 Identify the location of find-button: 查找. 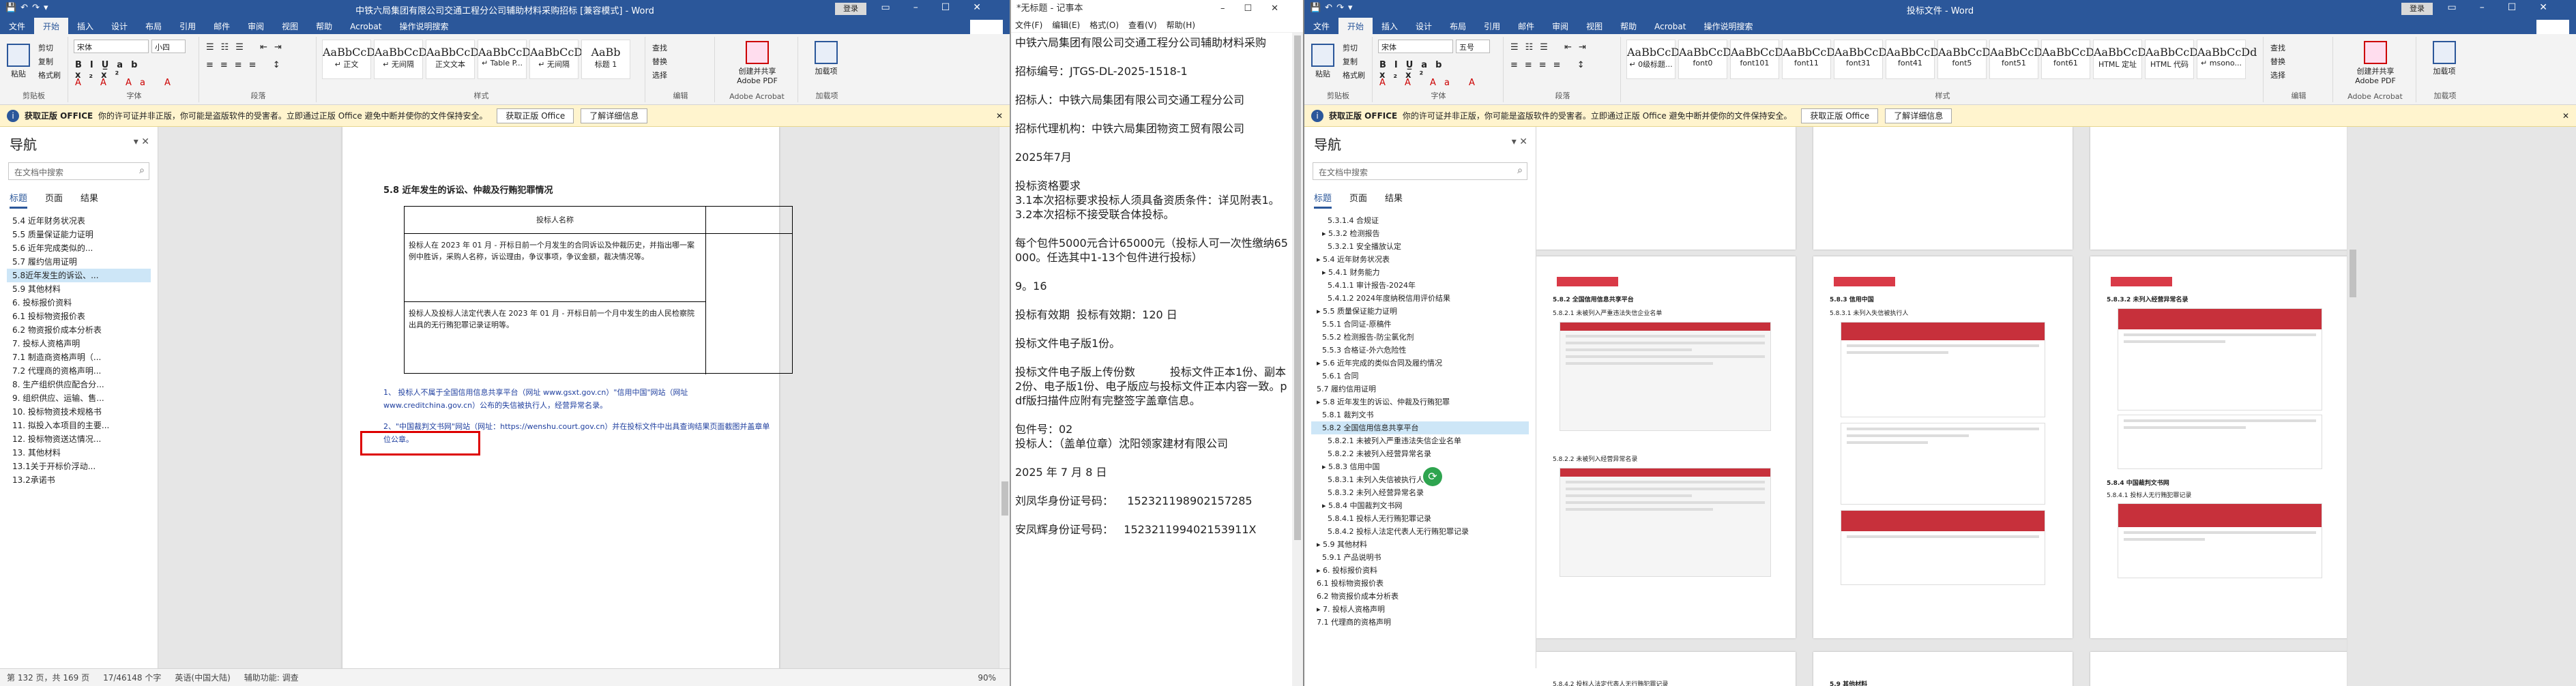
(659, 47).